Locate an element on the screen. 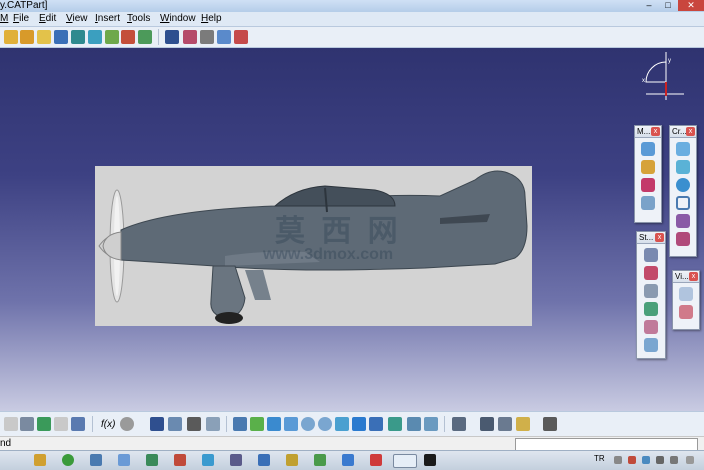 The image size is (704, 470). lighting-icon is located at coordinates (651, 345).